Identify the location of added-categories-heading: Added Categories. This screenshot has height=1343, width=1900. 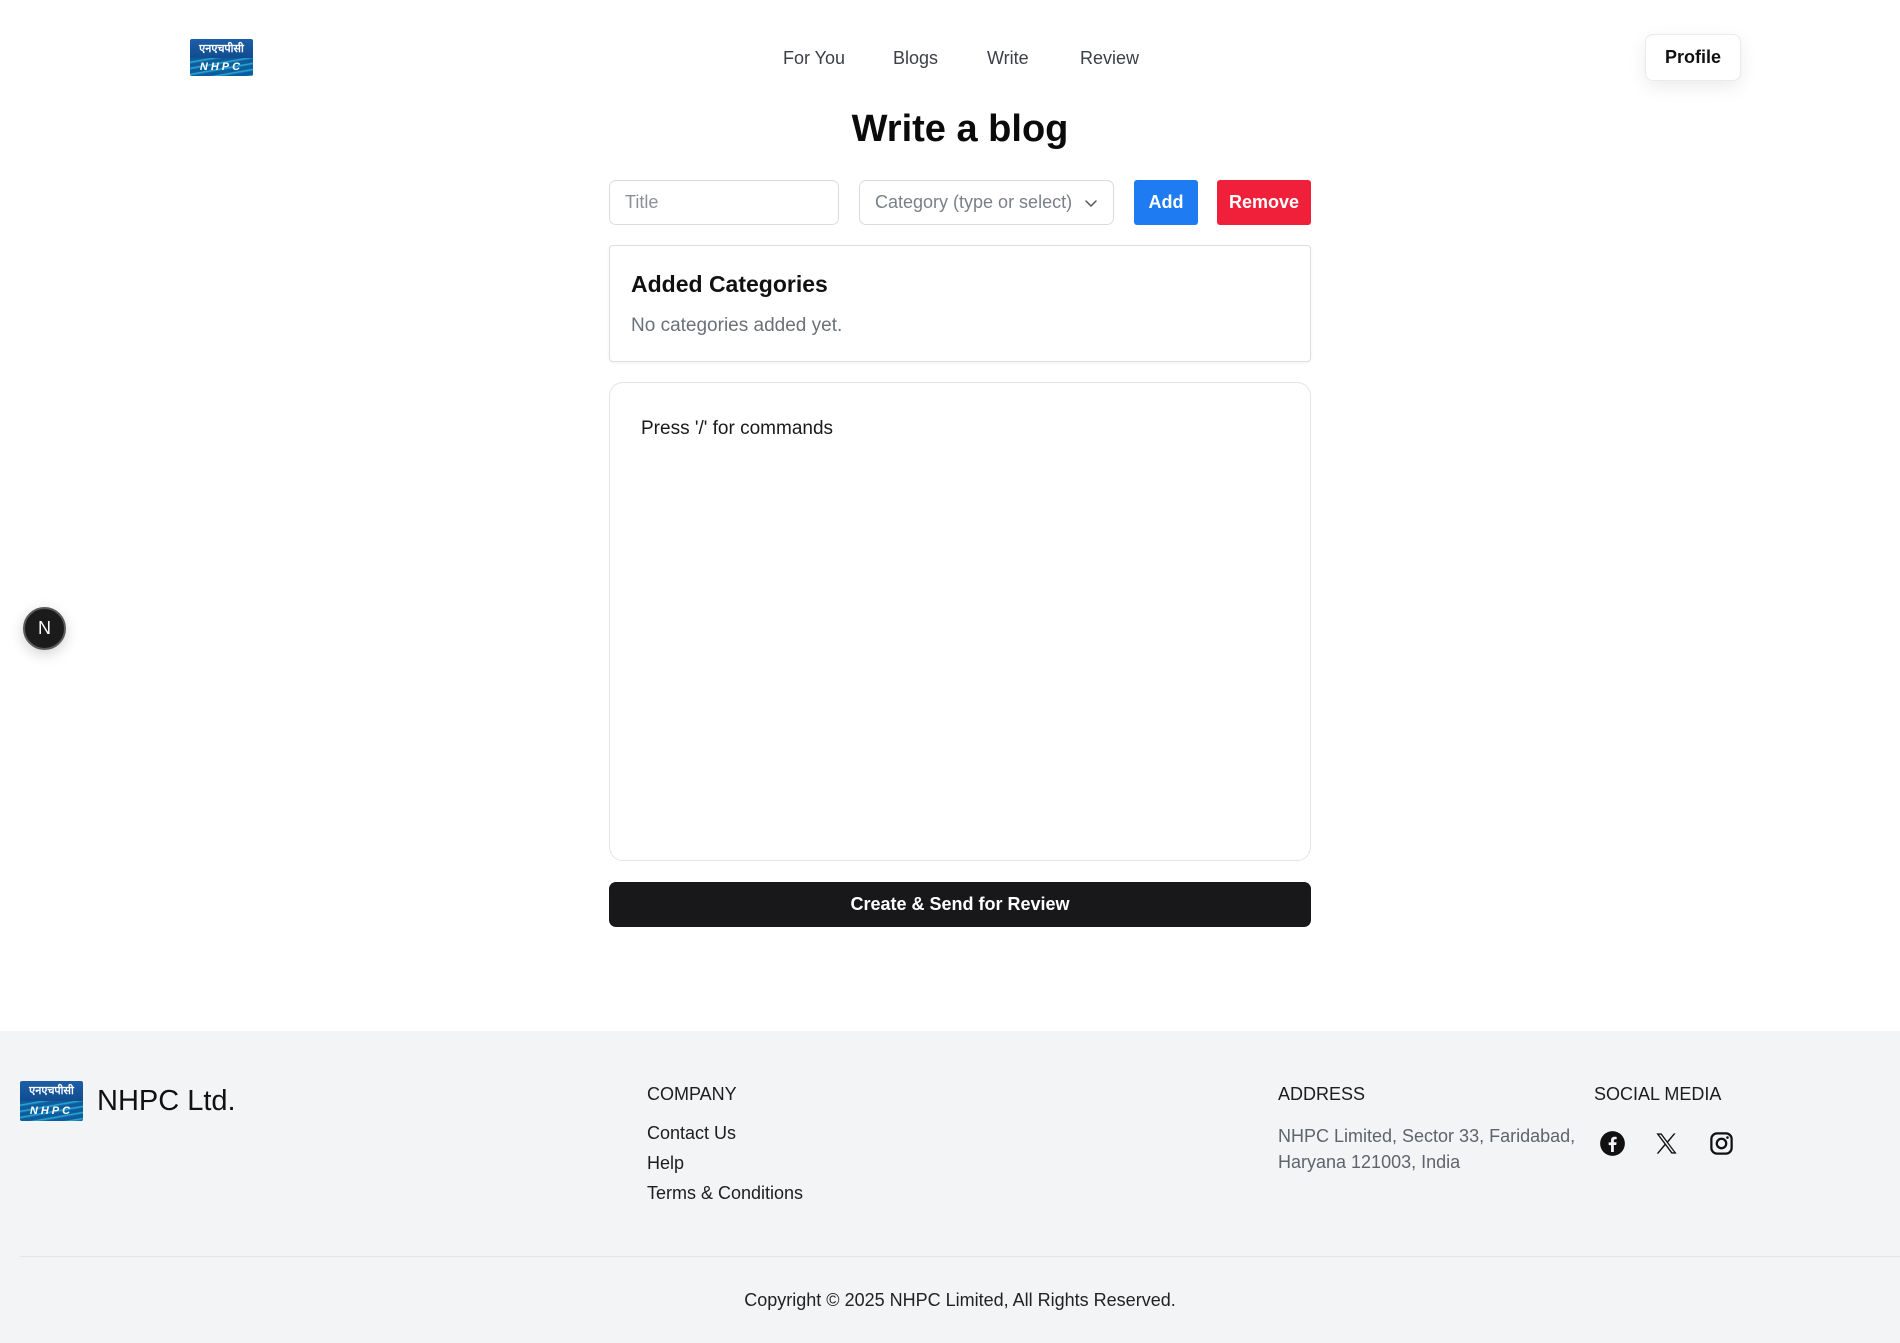
(729, 284).